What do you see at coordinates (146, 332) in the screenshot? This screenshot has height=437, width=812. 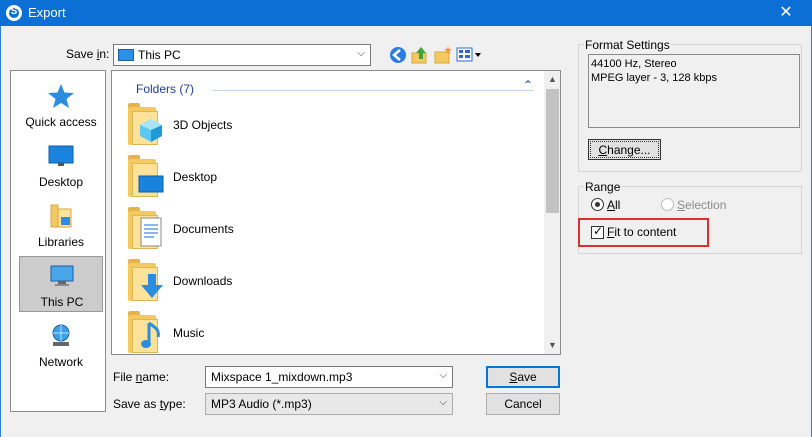 I see `music-folder-icon` at bounding box center [146, 332].